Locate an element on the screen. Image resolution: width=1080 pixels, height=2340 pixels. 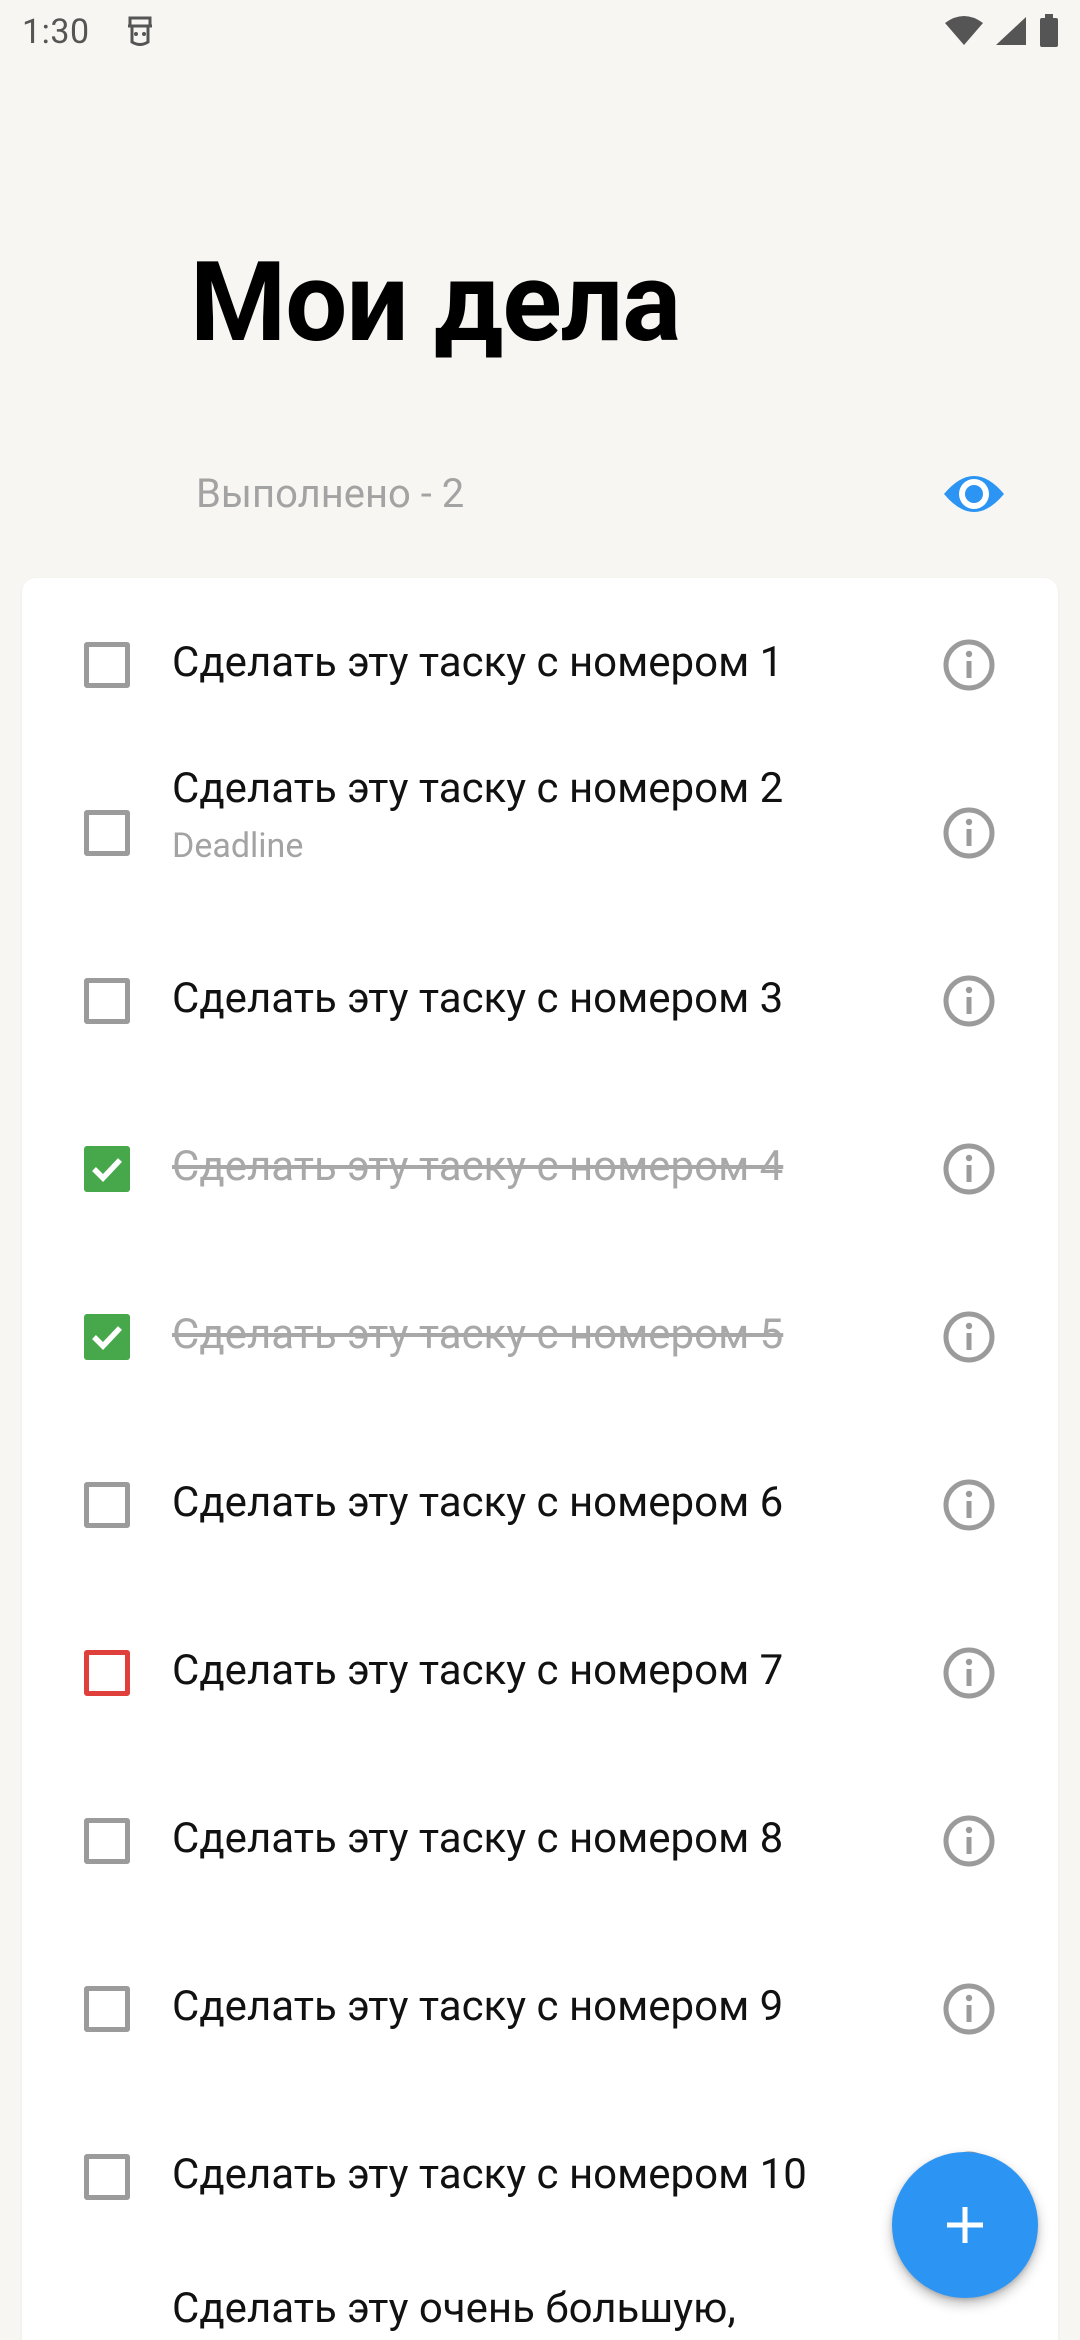
wifi-icon is located at coordinates (964, 30).